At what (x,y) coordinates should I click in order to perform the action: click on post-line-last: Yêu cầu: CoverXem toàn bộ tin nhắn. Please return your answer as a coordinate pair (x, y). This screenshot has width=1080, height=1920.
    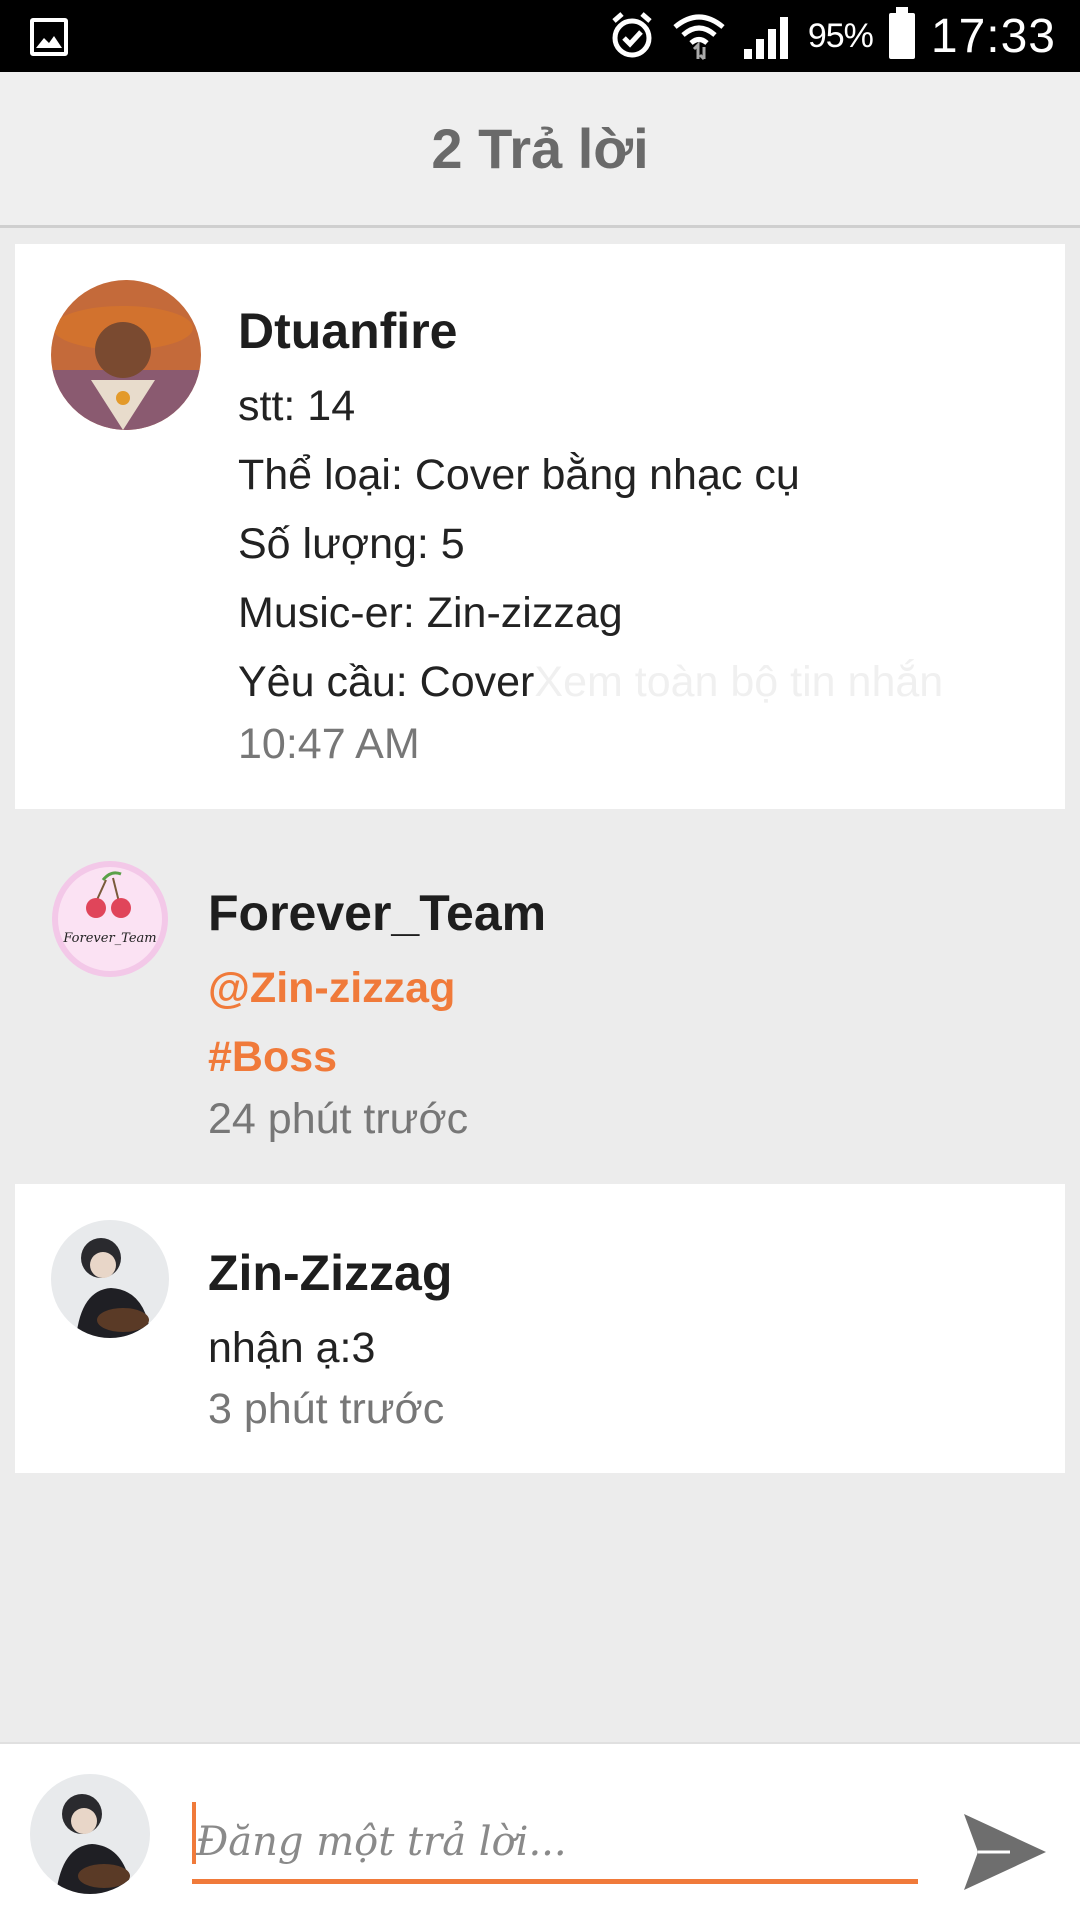
    Looking at the image, I should click on (590, 682).